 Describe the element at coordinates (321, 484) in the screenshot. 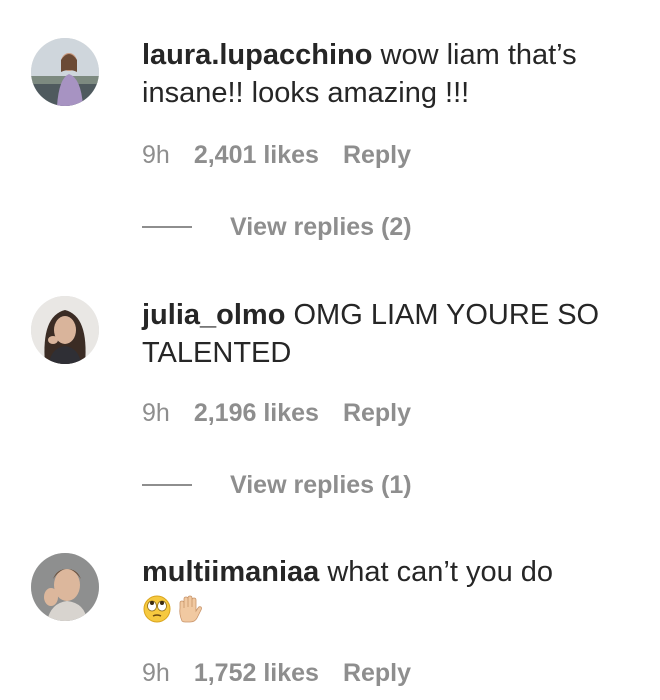

I see `view-replies-label: View replies (1)` at that location.